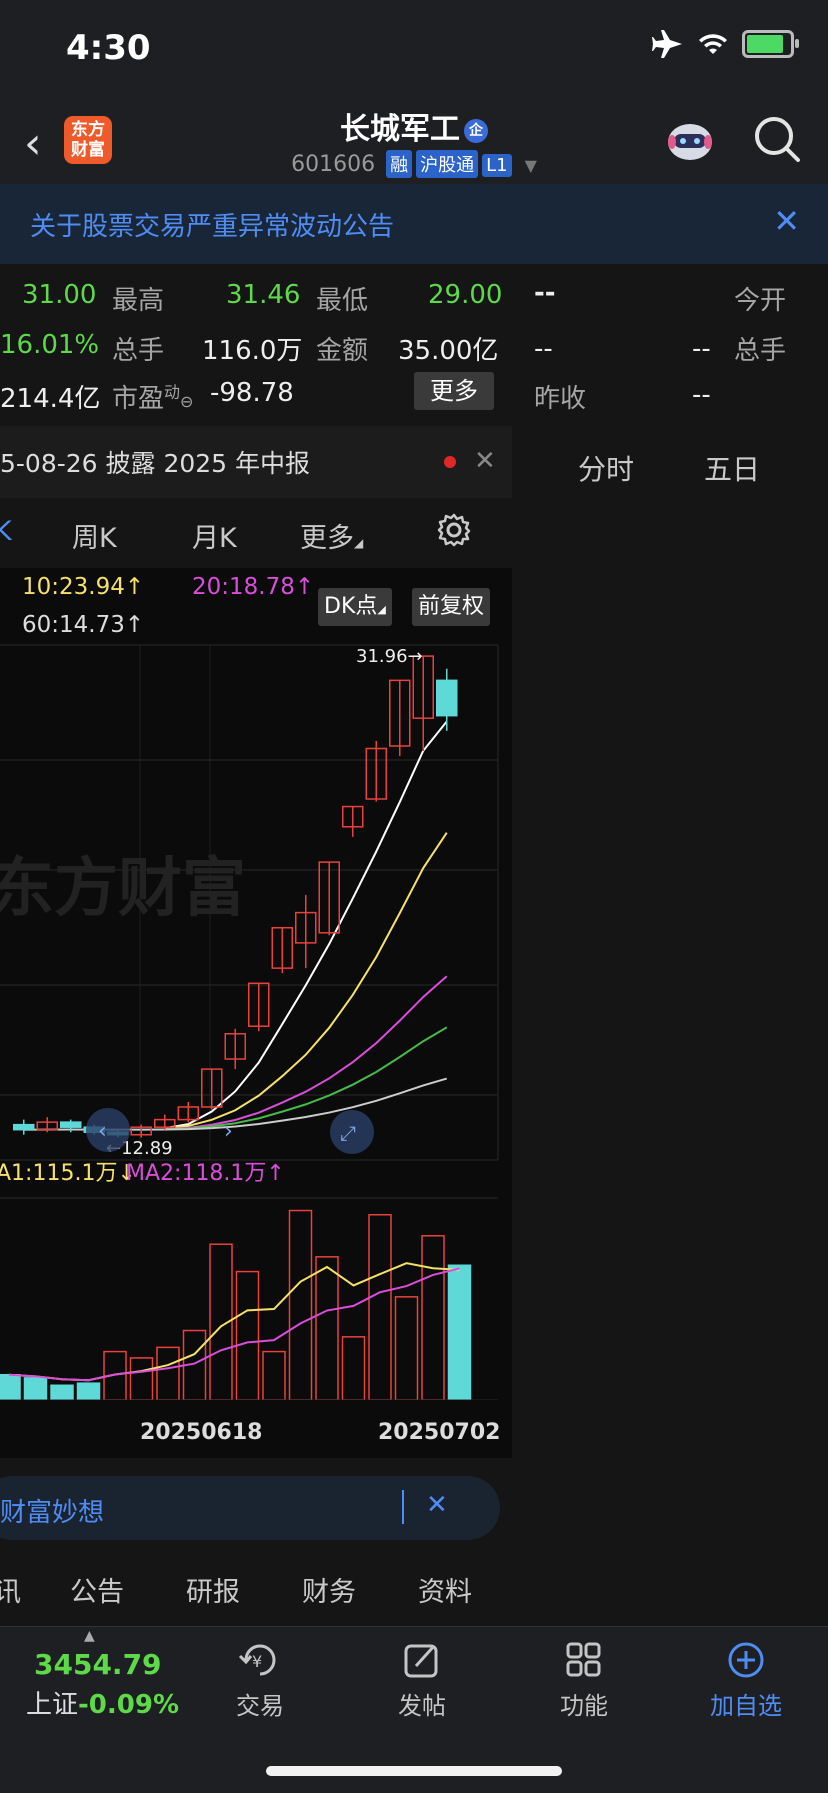 Image resolution: width=828 pixels, height=1793 pixels. I want to click on tab-day-k: K, so click(6, 531).